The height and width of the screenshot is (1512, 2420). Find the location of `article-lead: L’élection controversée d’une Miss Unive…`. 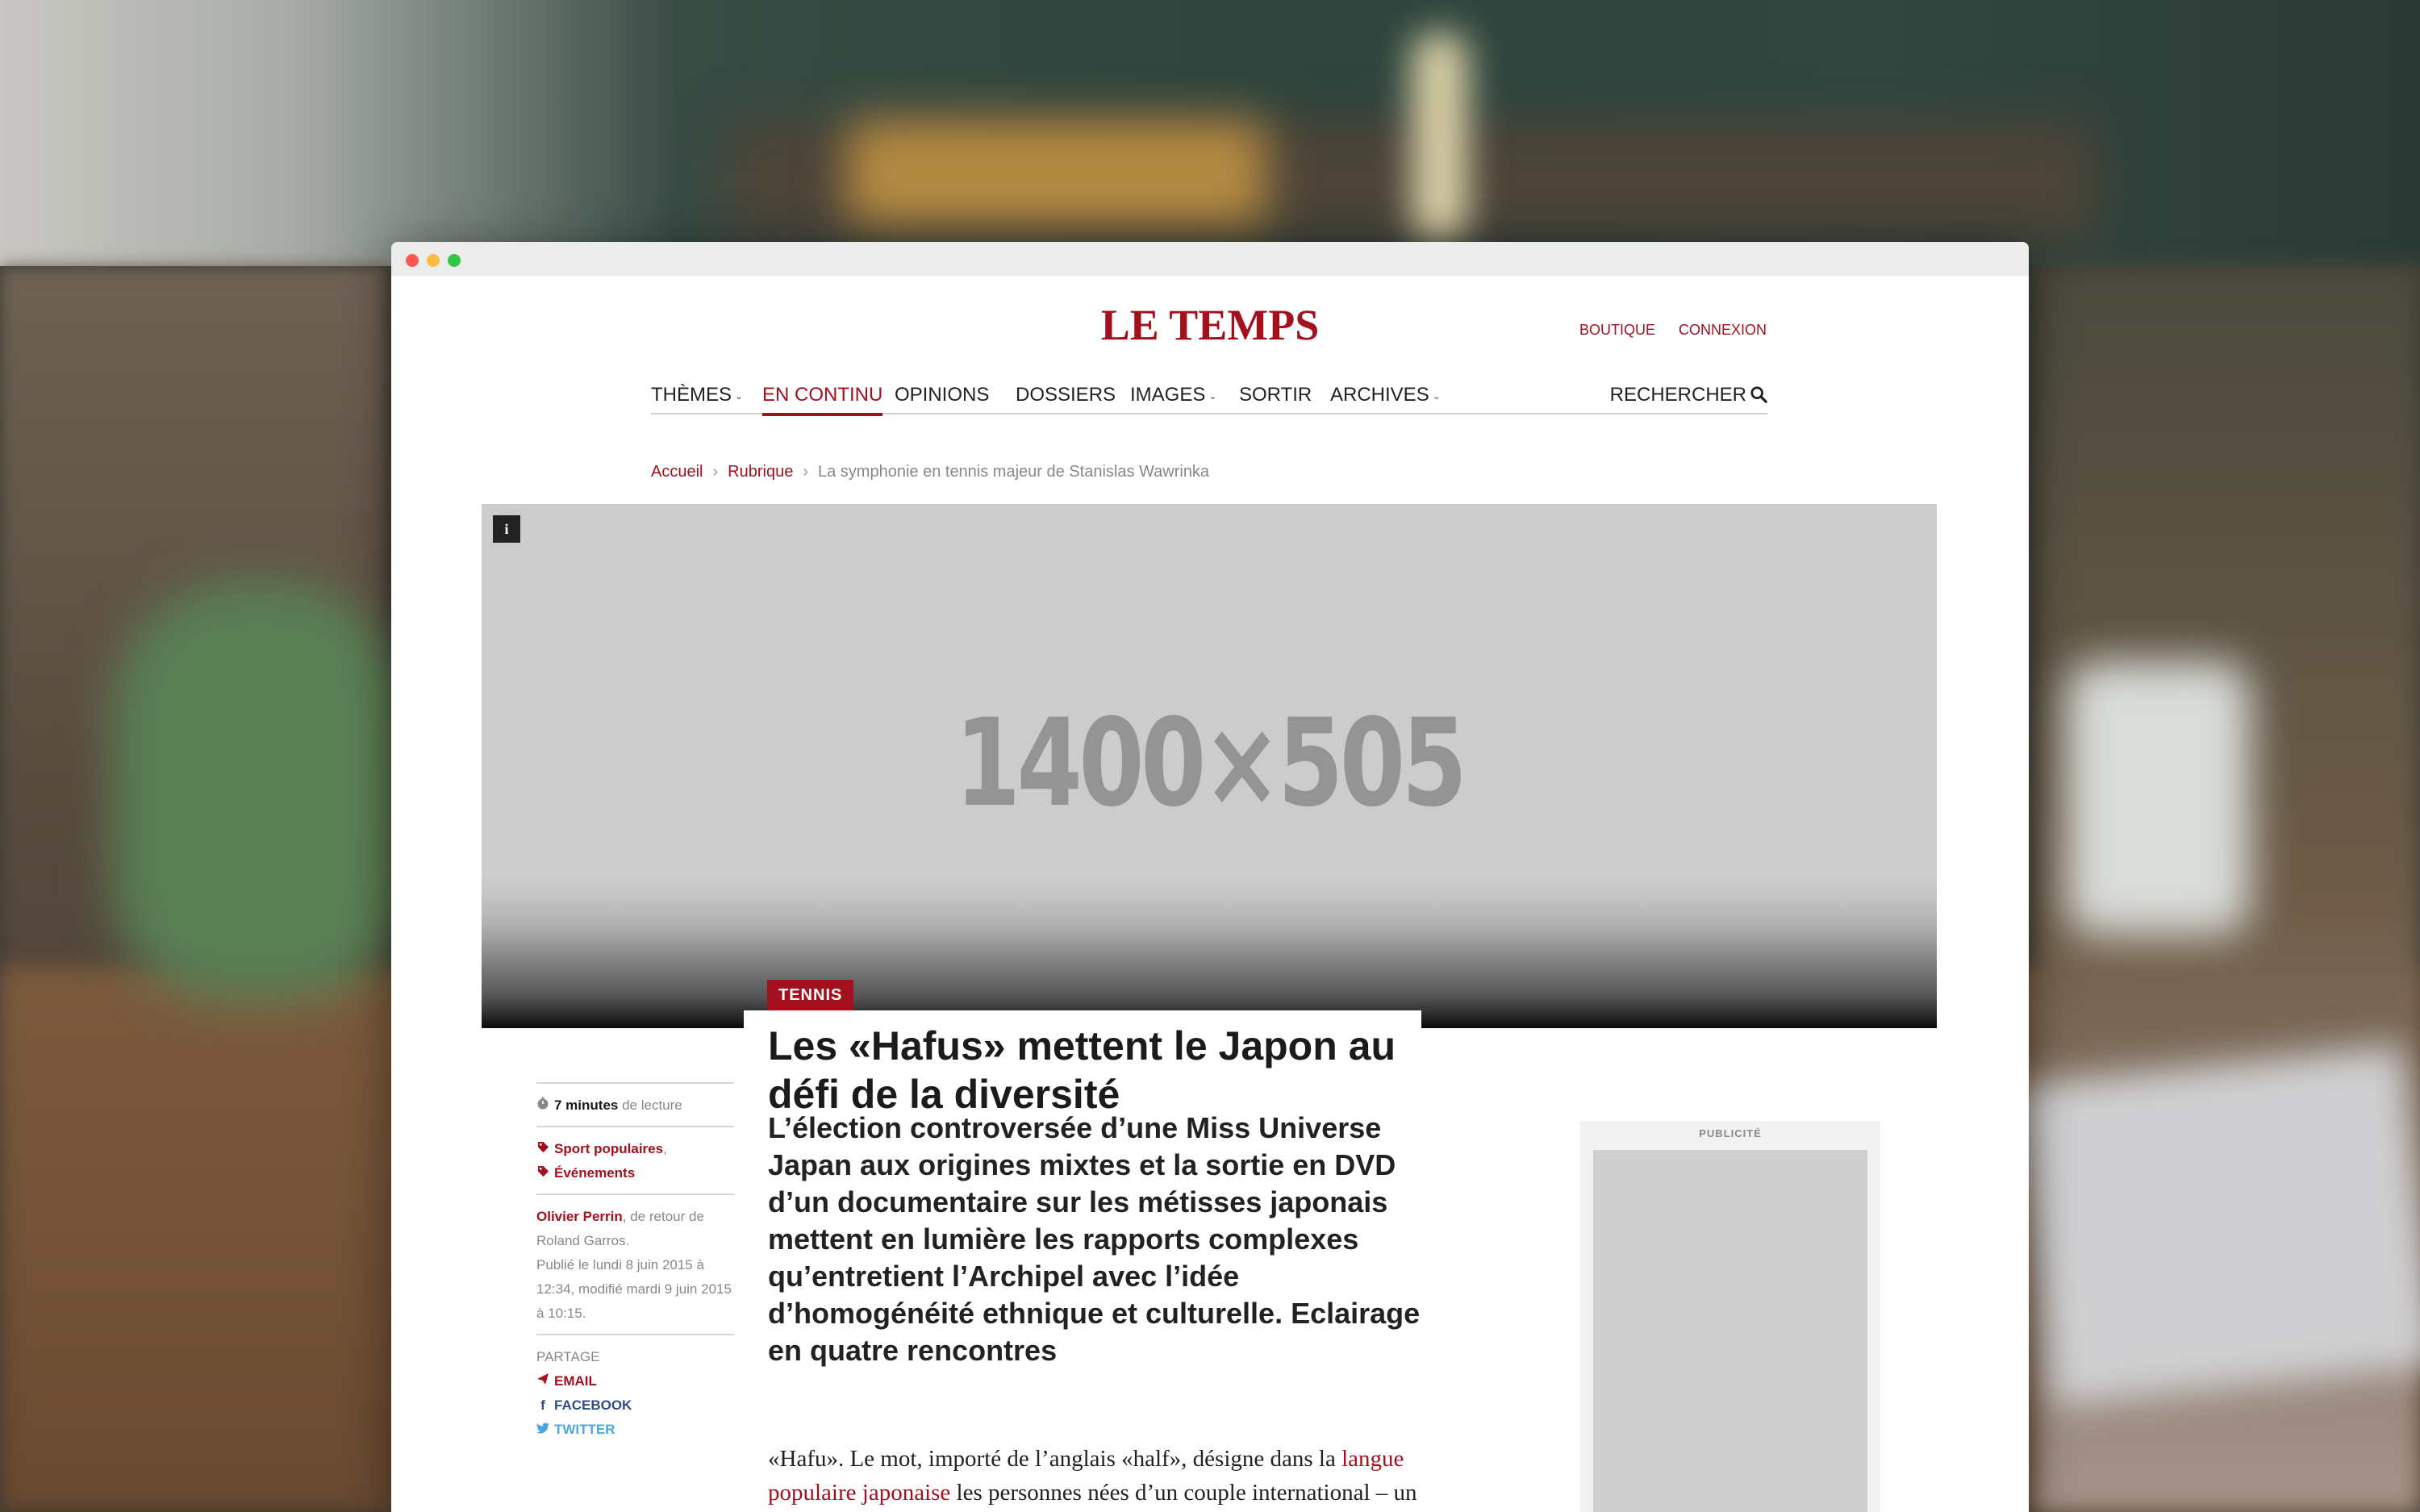

article-lead: L’élection controversée d’une Miss Unive… is located at coordinates (1094, 1239).